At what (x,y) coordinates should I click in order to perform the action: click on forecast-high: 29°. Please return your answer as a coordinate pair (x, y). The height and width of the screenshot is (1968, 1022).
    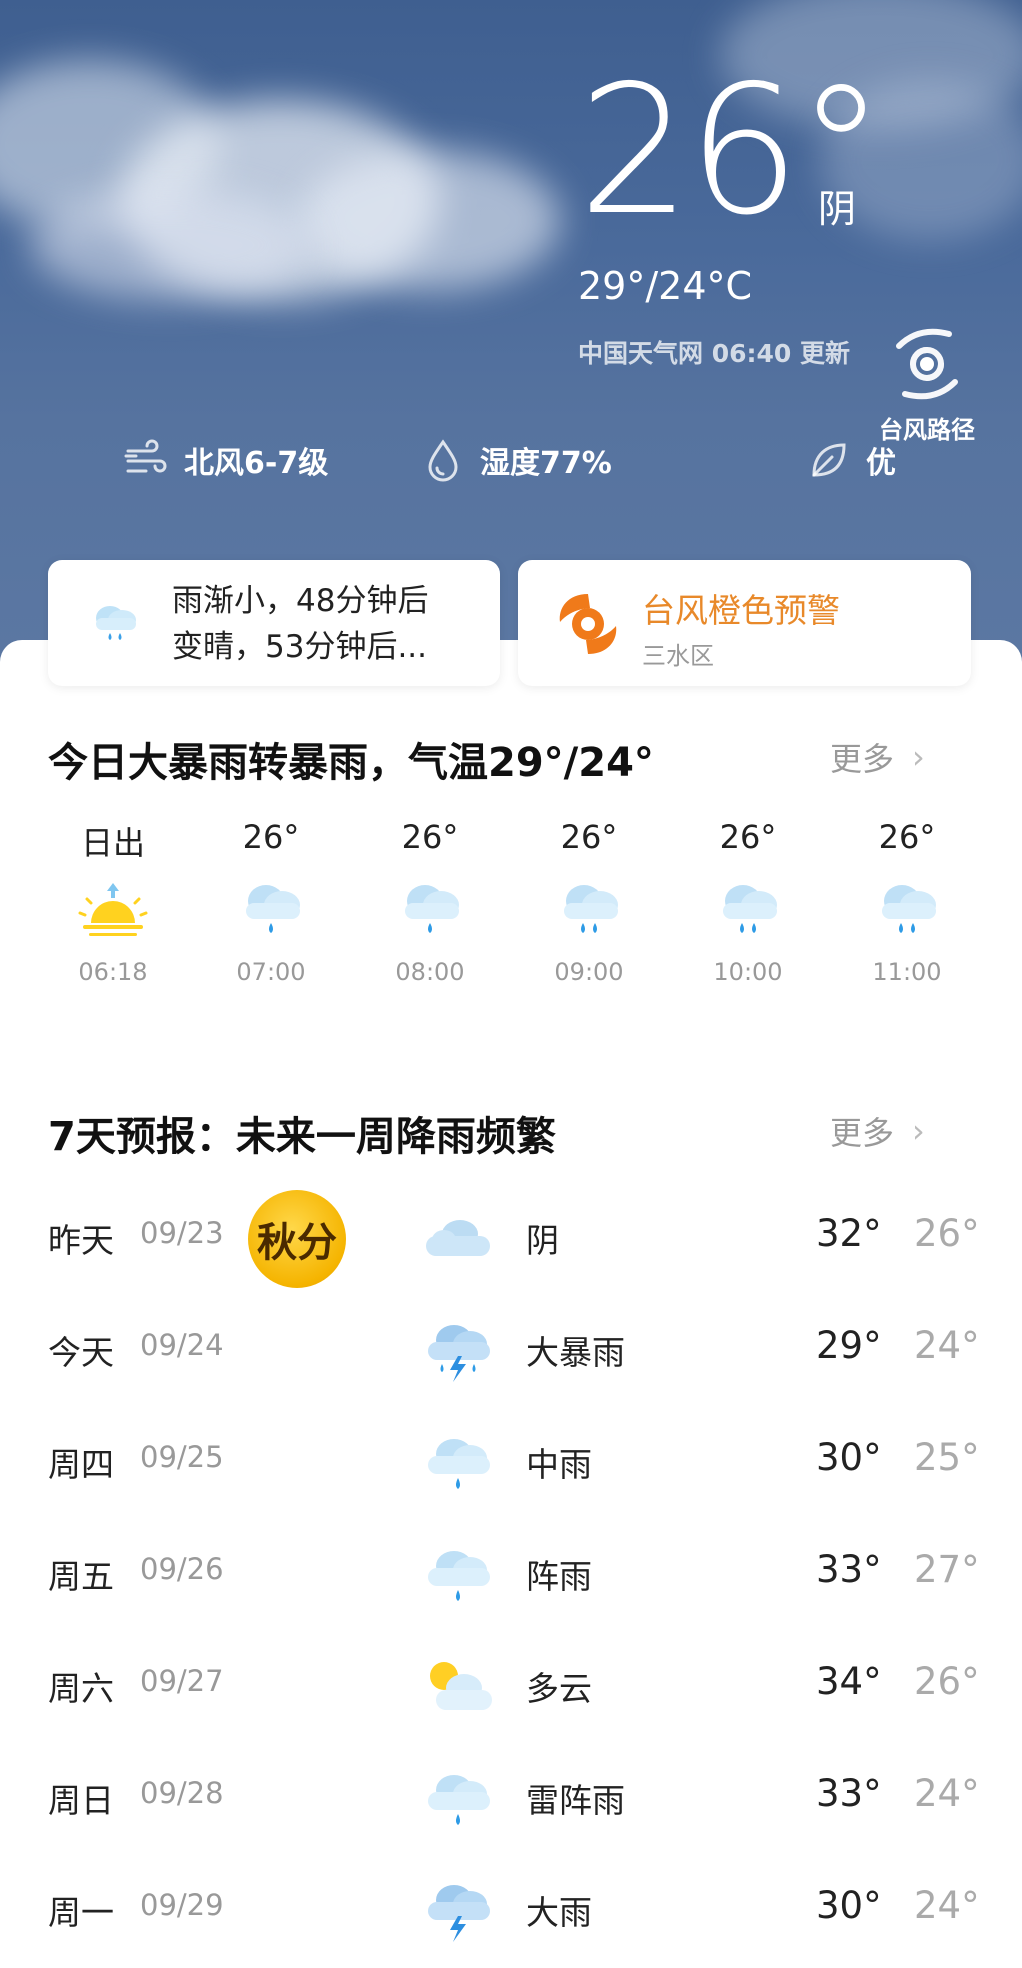
    Looking at the image, I should click on (849, 1345).